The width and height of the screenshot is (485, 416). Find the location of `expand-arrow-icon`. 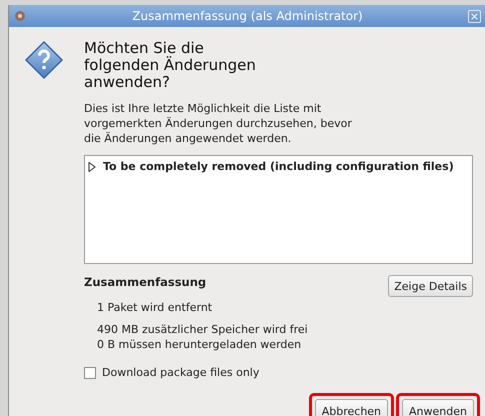

expand-arrow-icon is located at coordinates (92, 167).